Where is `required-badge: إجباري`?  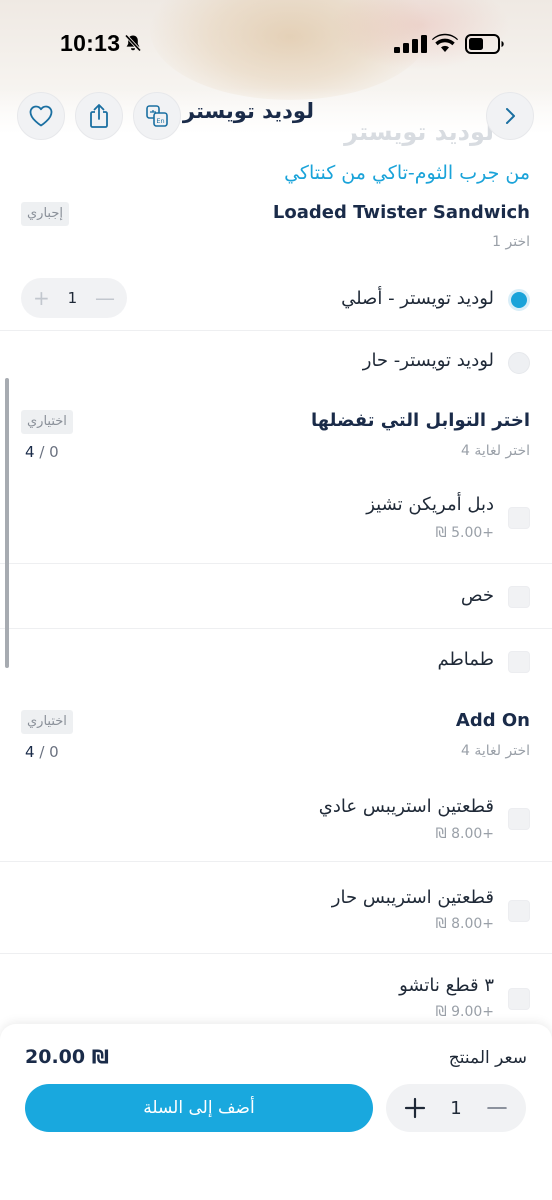 required-badge: إجباري is located at coordinates (45, 214).